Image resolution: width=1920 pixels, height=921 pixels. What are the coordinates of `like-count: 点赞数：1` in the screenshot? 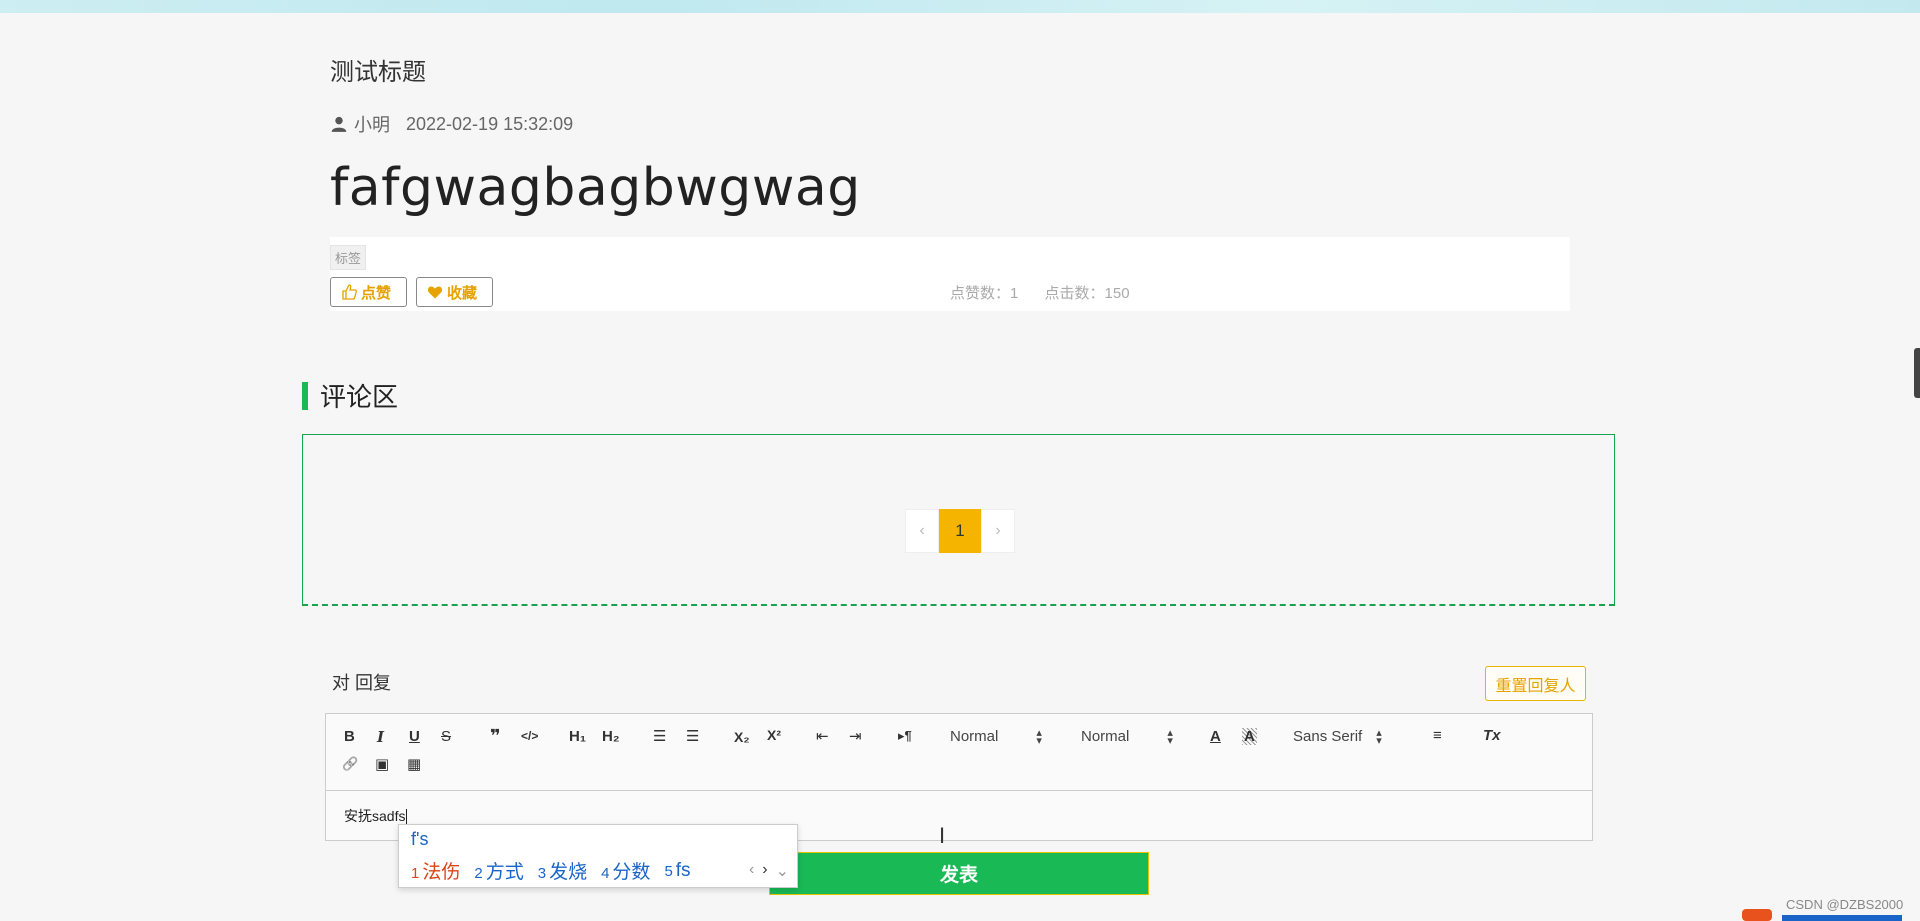 It's located at (984, 293).